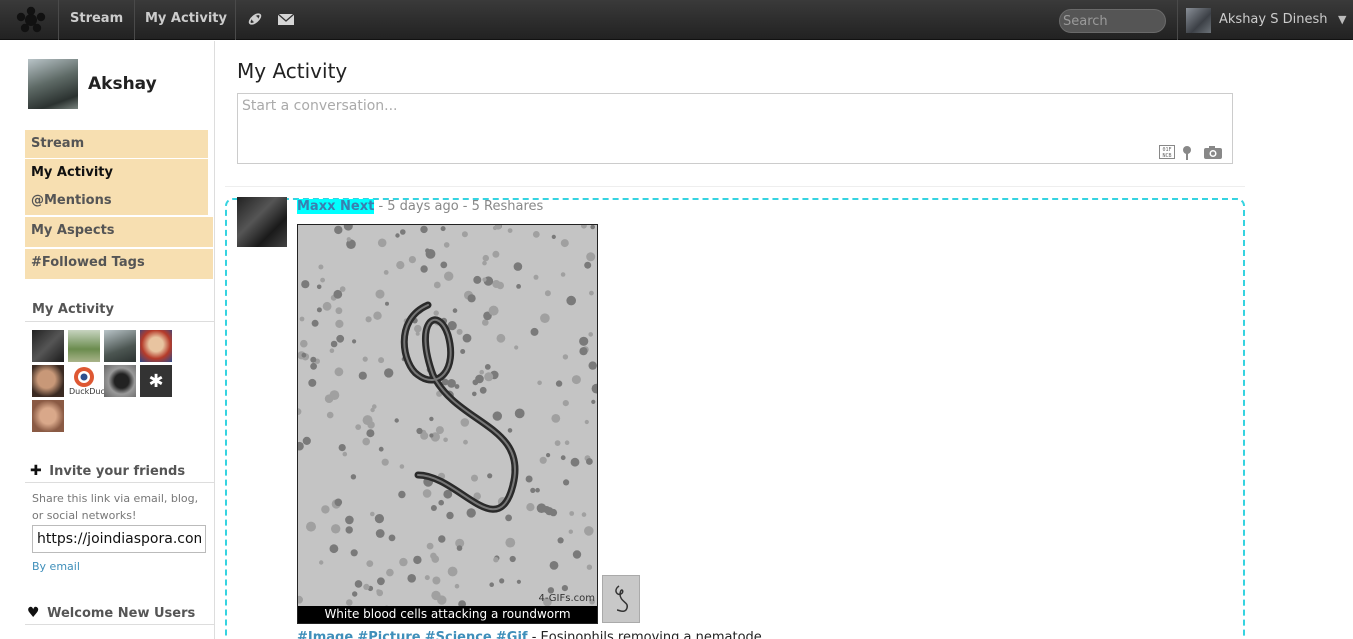 The height and width of the screenshot is (639, 1353). What do you see at coordinates (214, 340) in the screenshot?
I see `sidebar-divider` at bounding box center [214, 340].